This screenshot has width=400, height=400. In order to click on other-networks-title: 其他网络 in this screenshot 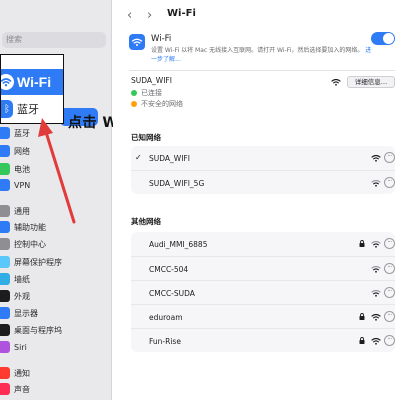, I will do `click(146, 221)`.